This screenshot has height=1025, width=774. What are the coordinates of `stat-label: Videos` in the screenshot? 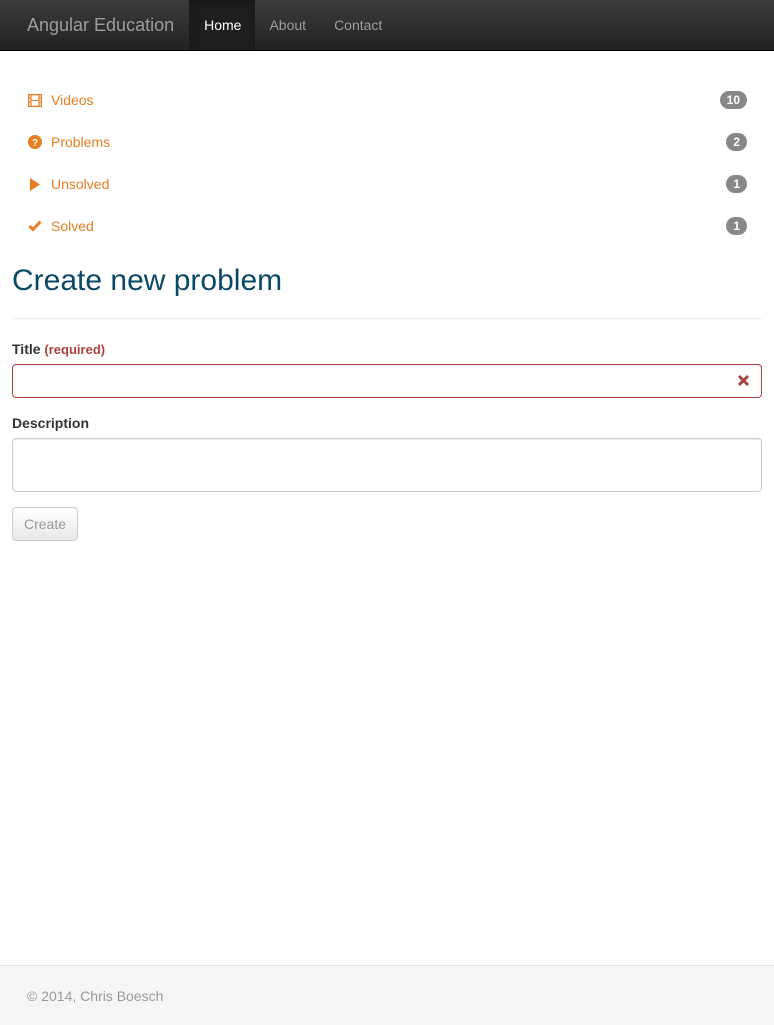 It's located at (72, 100).